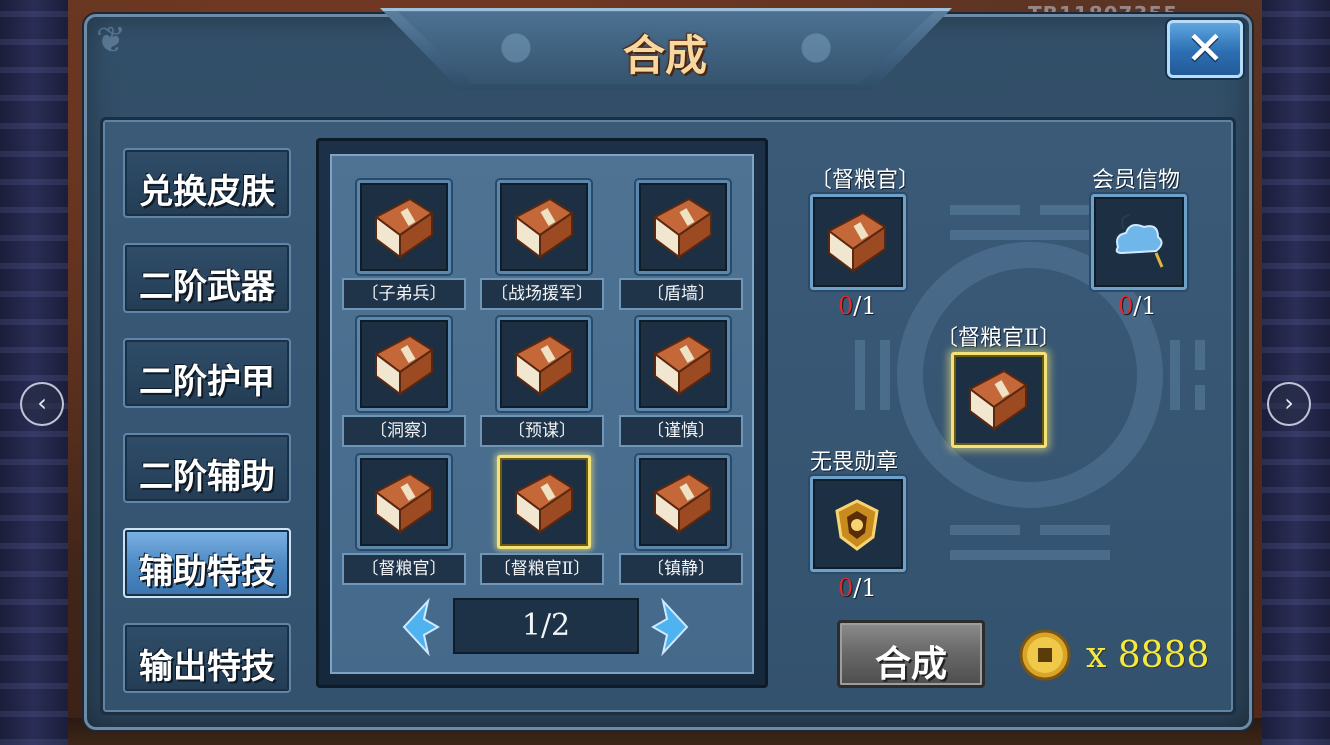 The image size is (1330, 745). I want to click on tab-2: 二阶武器, so click(207, 278).